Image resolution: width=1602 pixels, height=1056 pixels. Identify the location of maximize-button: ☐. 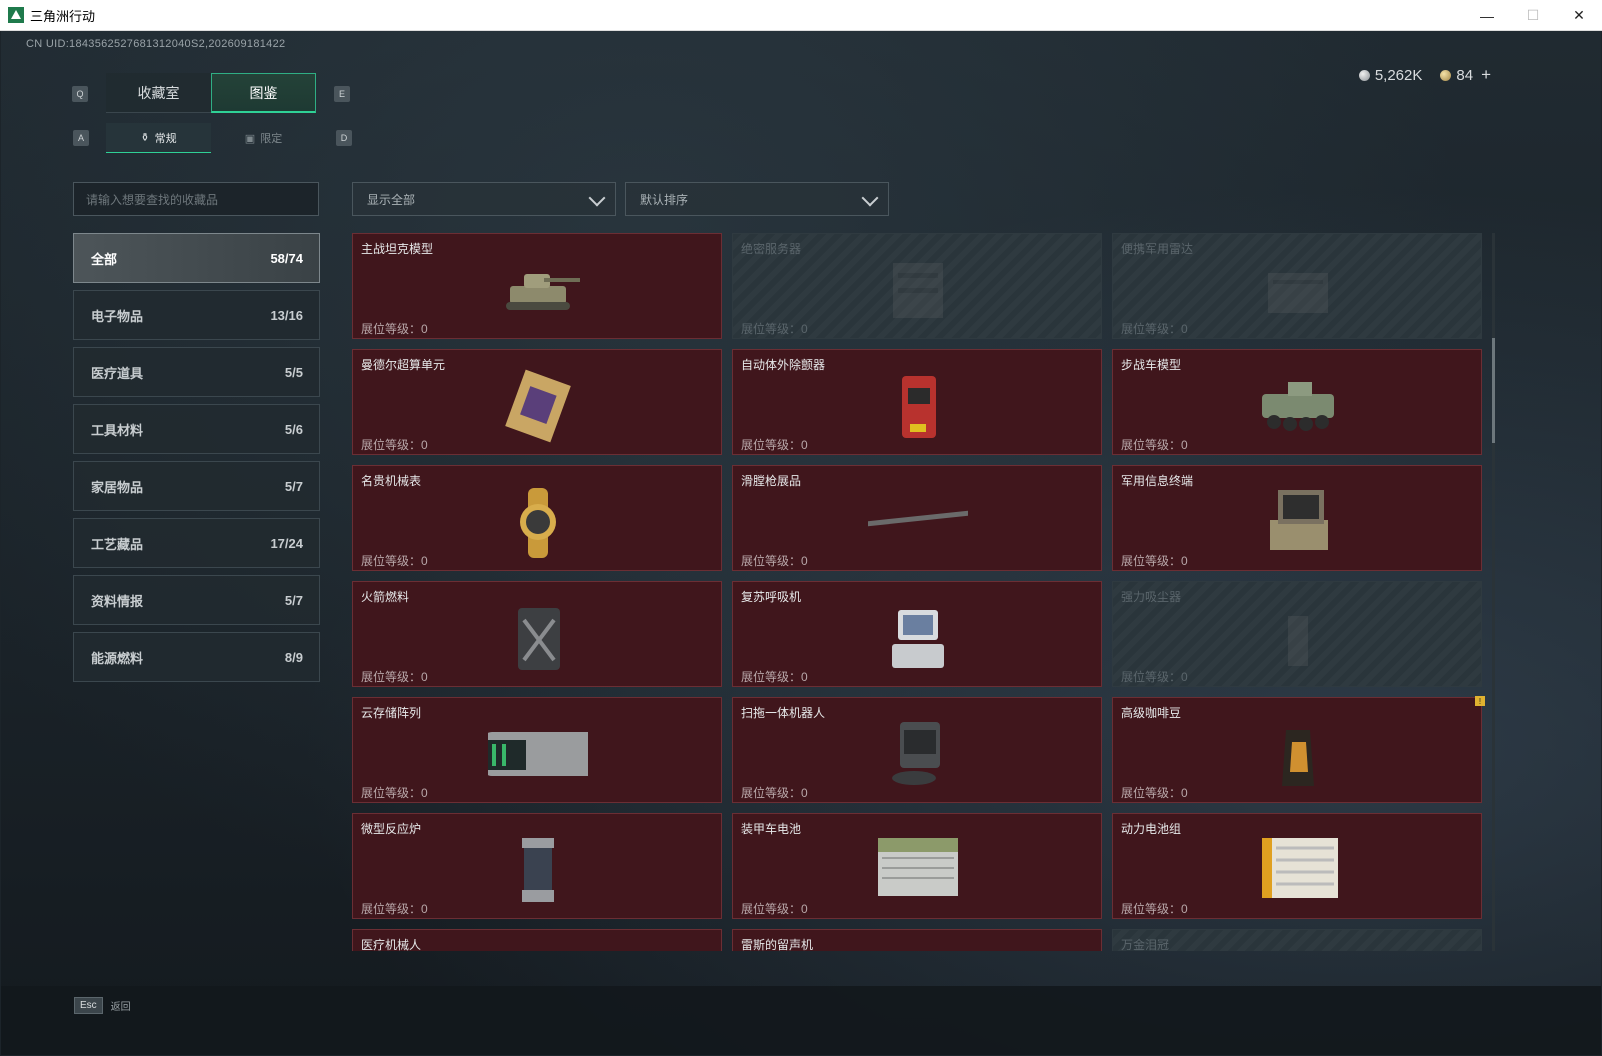
(1533, 15).